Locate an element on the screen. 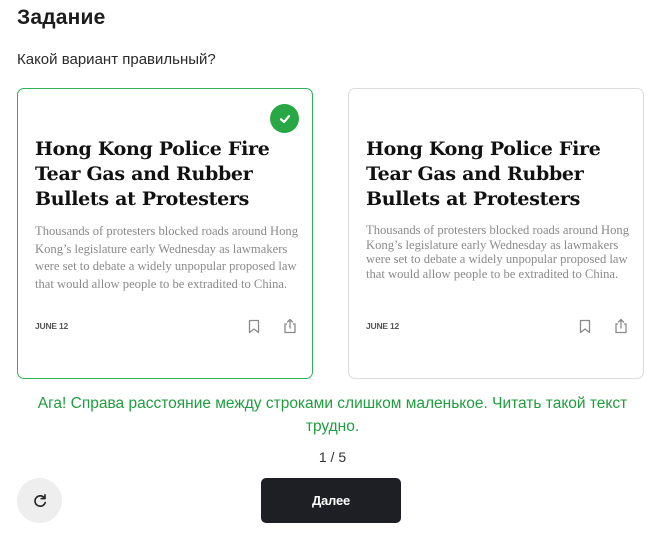  next-button: Далее is located at coordinates (331, 500).